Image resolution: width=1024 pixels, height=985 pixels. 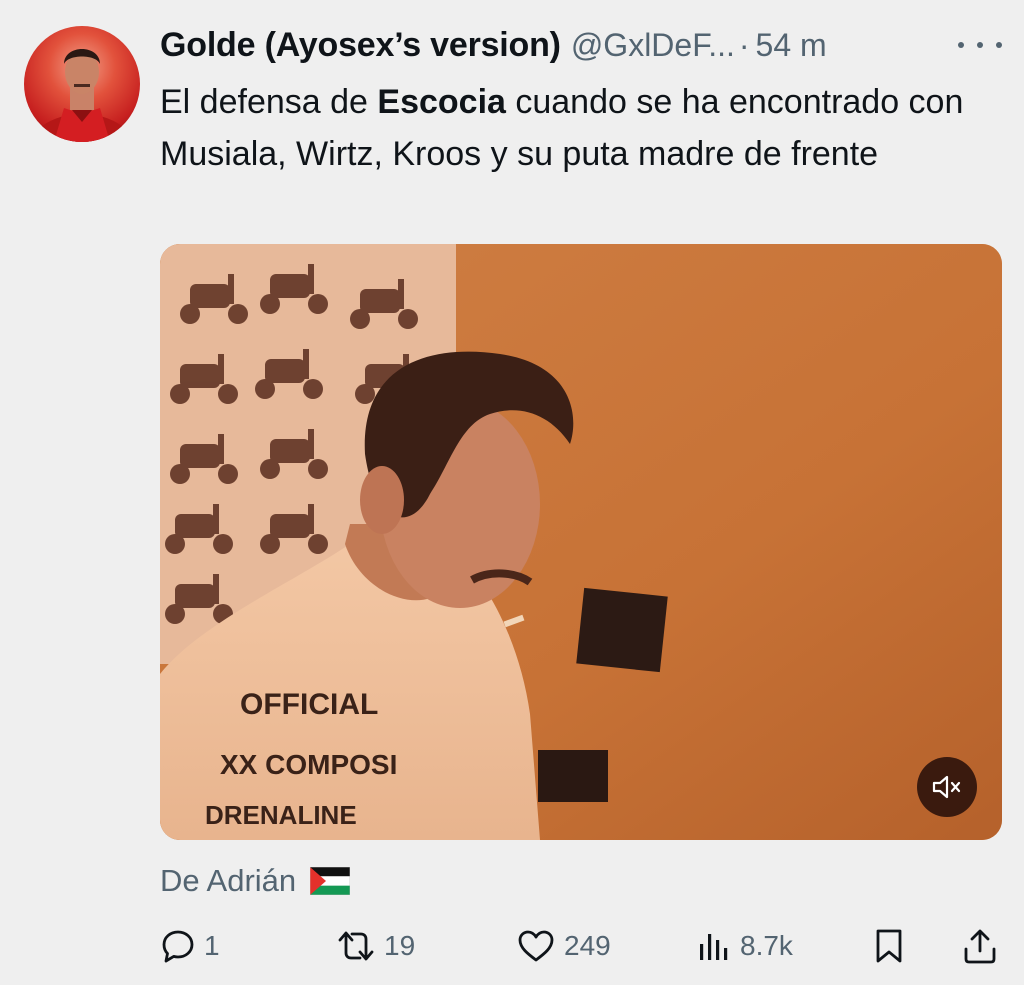 I want to click on heart-icon, so click(x=536, y=946).